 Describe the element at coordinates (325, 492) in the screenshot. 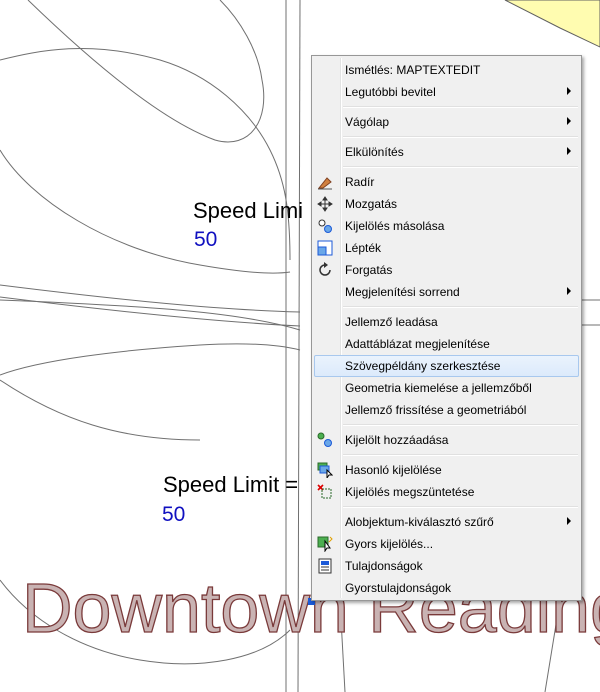

I see `deselect-icon` at that location.